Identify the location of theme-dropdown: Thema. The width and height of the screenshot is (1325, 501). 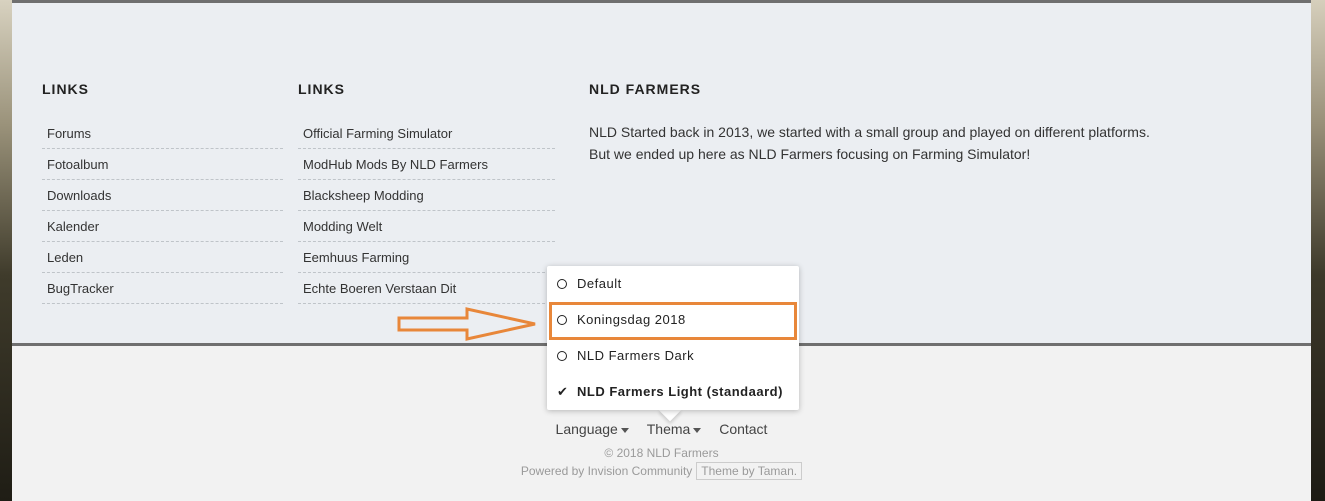
(674, 429).